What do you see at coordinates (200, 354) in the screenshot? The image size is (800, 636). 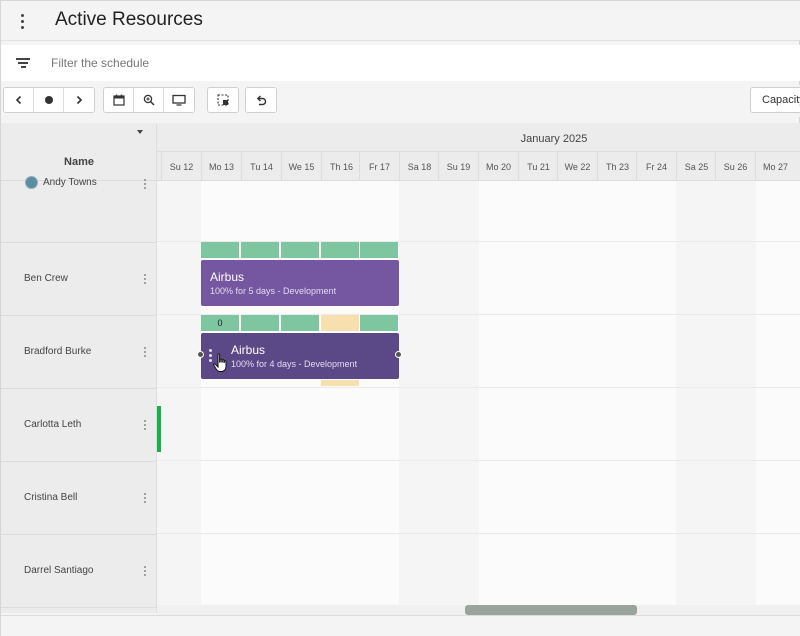 I see `resize-handle-left` at bounding box center [200, 354].